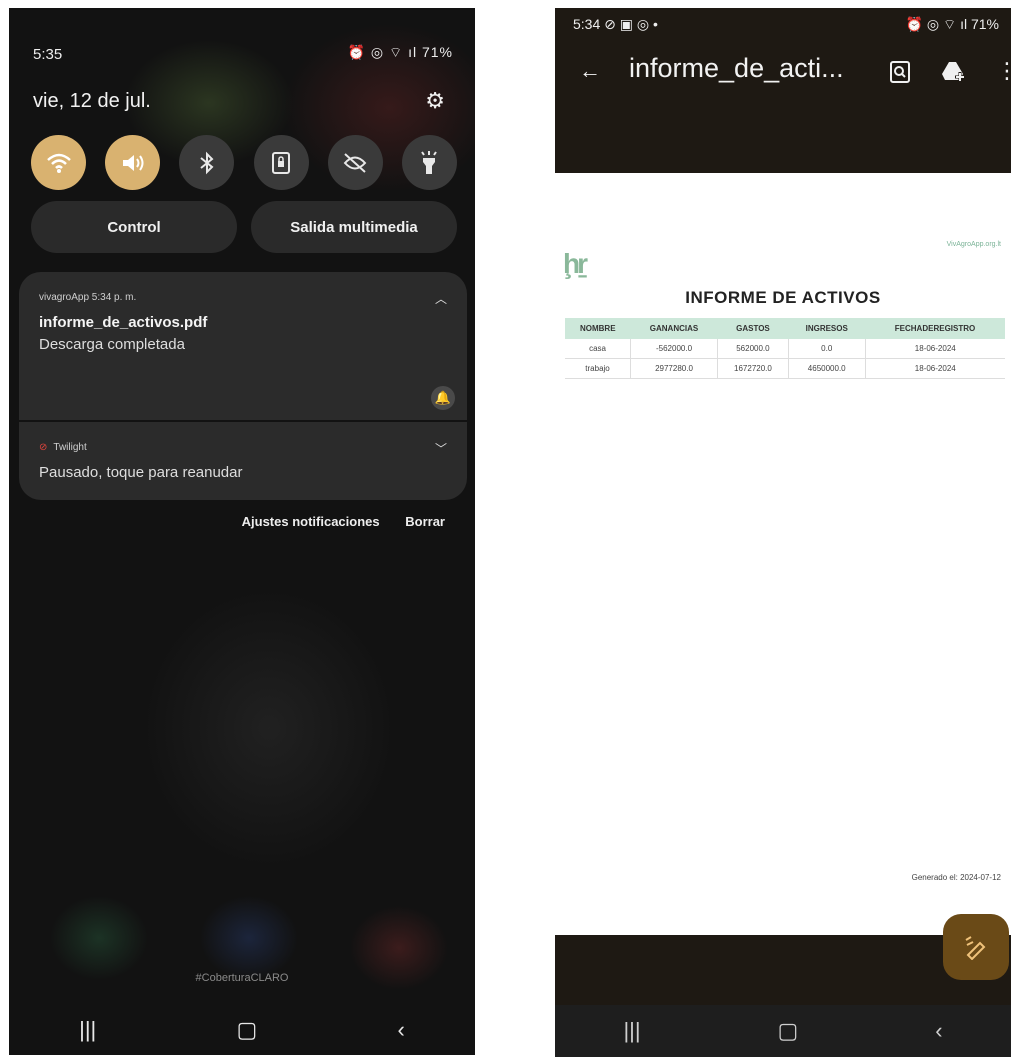 Image resolution: width=1021 pixels, height=1057 pixels. I want to click on notification-title: informe_de_activos.pdf, so click(123, 322).